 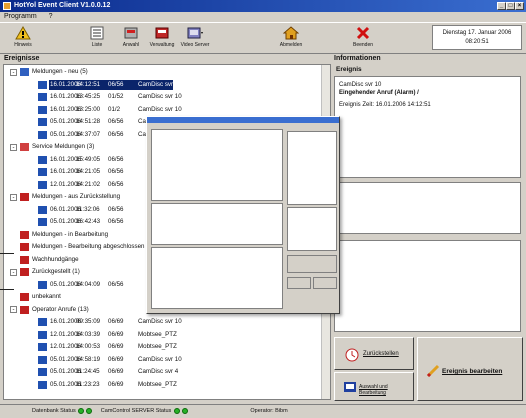 I want to click on db-status-label: Datenbank Status, so click(x=54, y=411).